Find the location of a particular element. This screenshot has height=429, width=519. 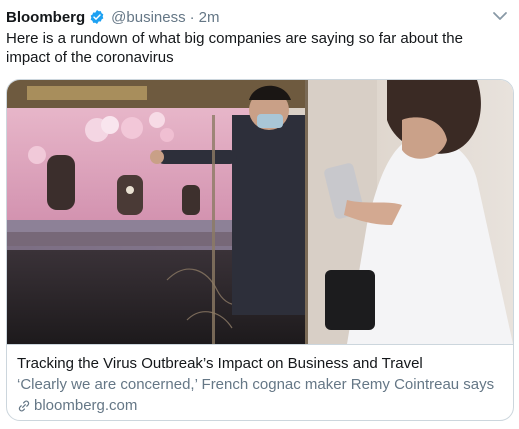

author-handle: @business is located at coordinates (148, 17).